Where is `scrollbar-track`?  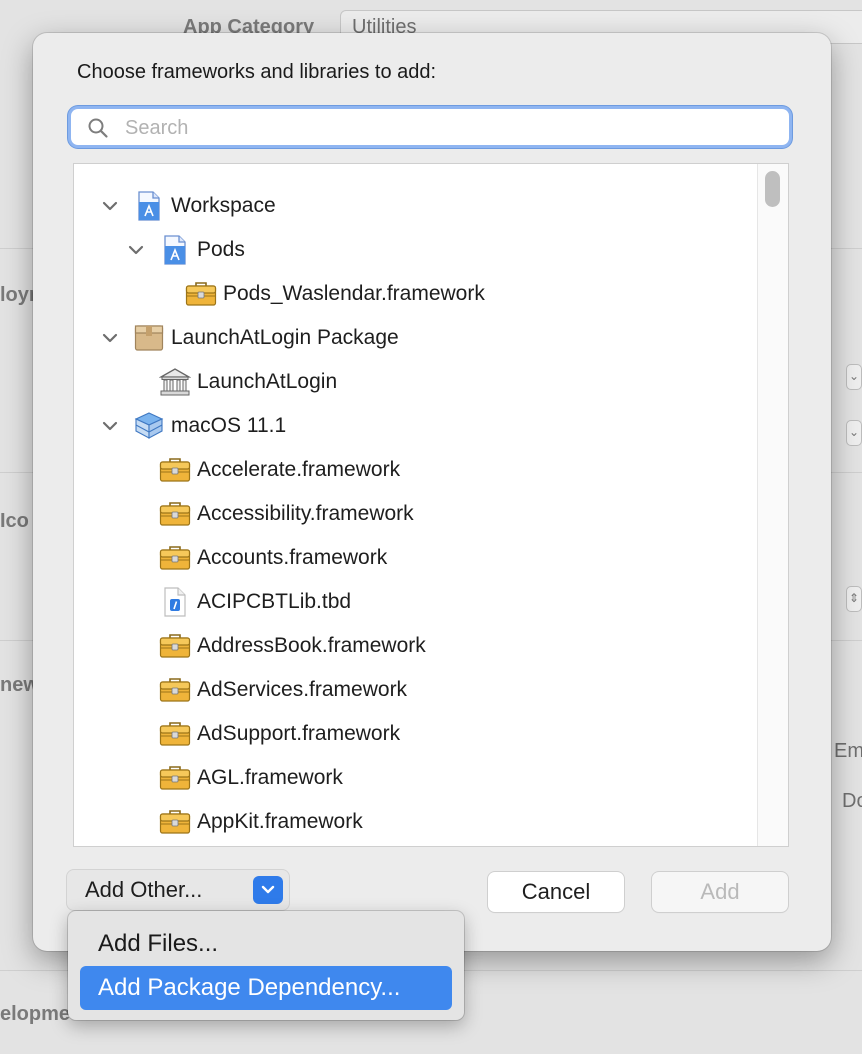
scrollbar-track is located at coordinates (772, 505).